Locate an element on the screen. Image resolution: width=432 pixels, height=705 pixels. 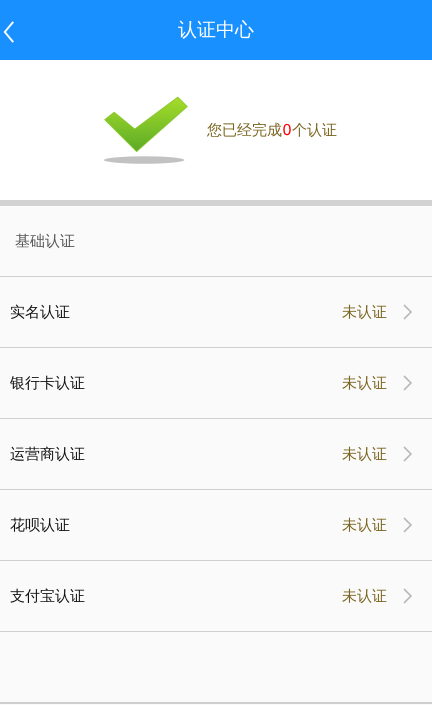
item-label: 运营商认证 is located at coordinates (48, 454).